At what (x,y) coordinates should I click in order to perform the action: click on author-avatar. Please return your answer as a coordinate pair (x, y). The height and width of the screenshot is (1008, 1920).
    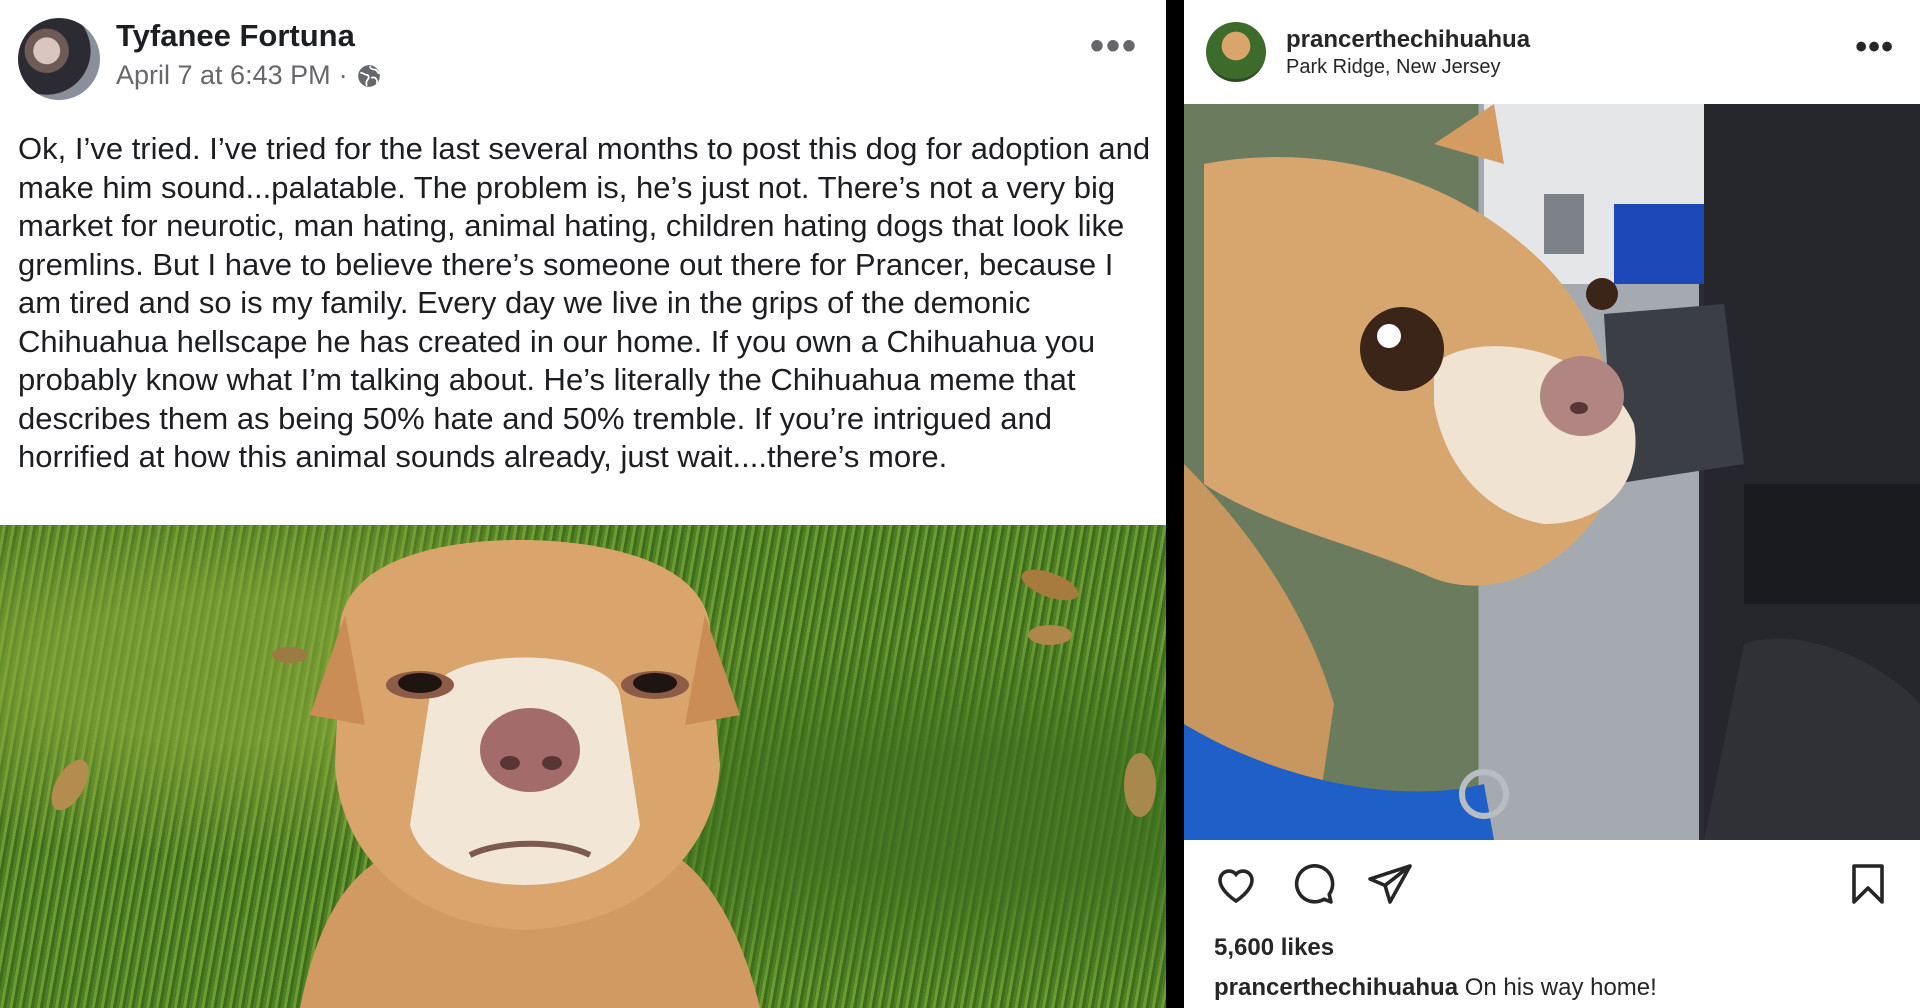
    Looking at the image, I should click on (59, 59).